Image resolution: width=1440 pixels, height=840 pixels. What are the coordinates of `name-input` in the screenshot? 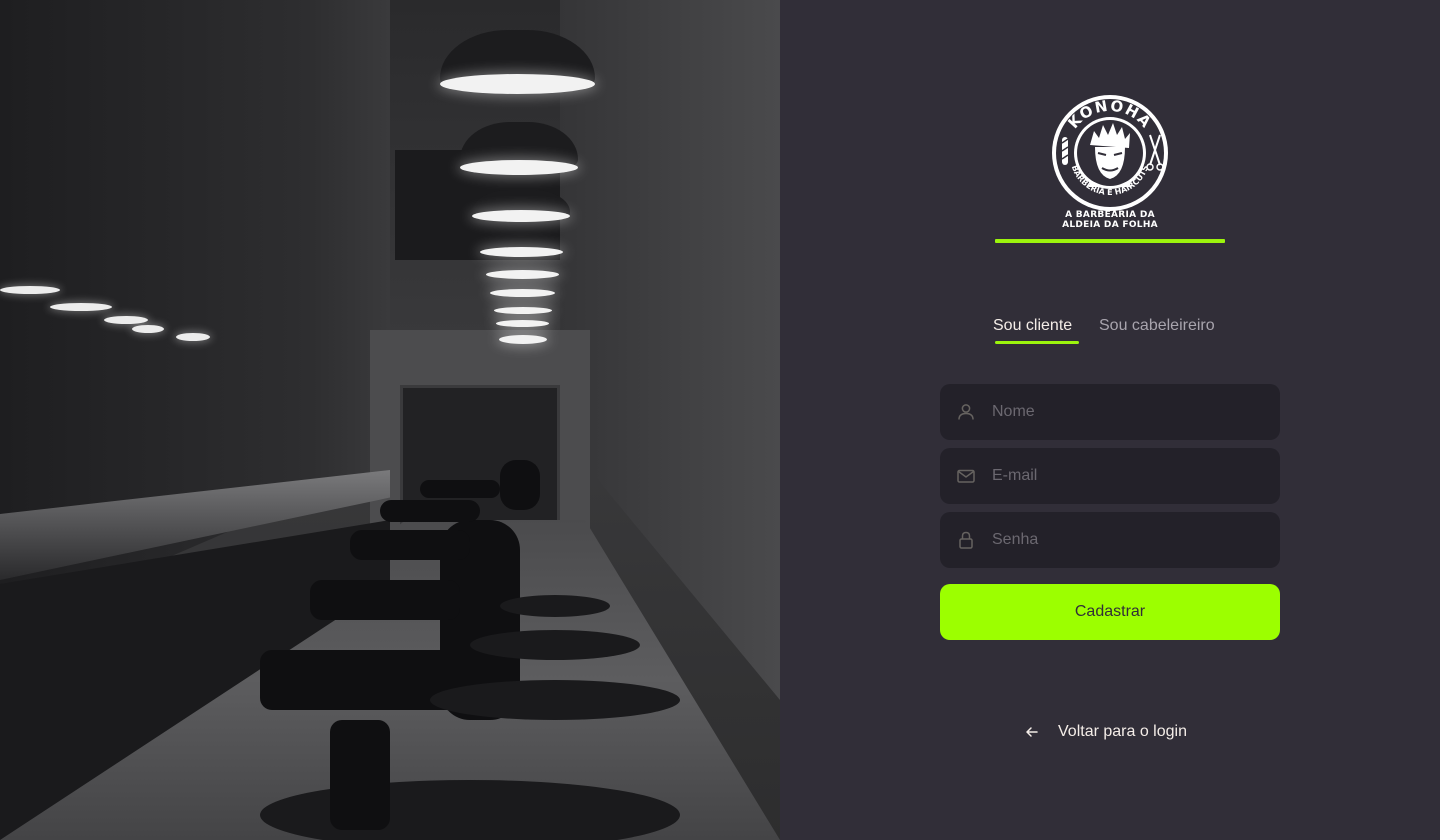 It's located at (1132, 412).